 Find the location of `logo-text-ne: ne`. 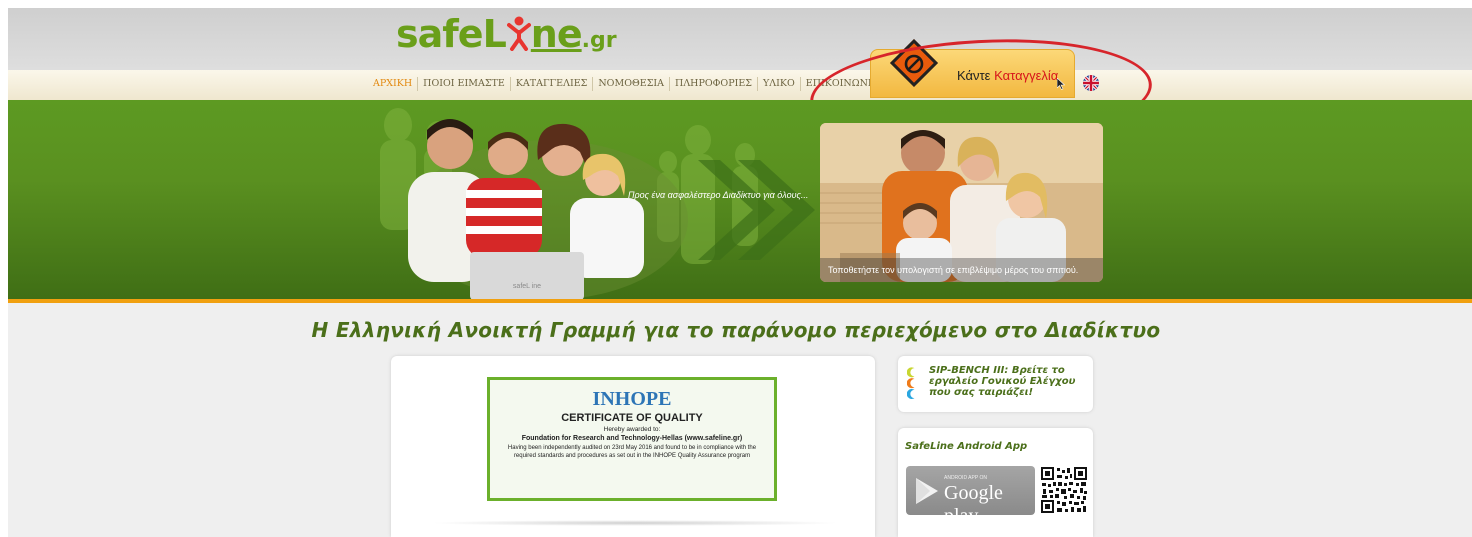

logo-text-ne: ne is located at coordinates (556, 34).